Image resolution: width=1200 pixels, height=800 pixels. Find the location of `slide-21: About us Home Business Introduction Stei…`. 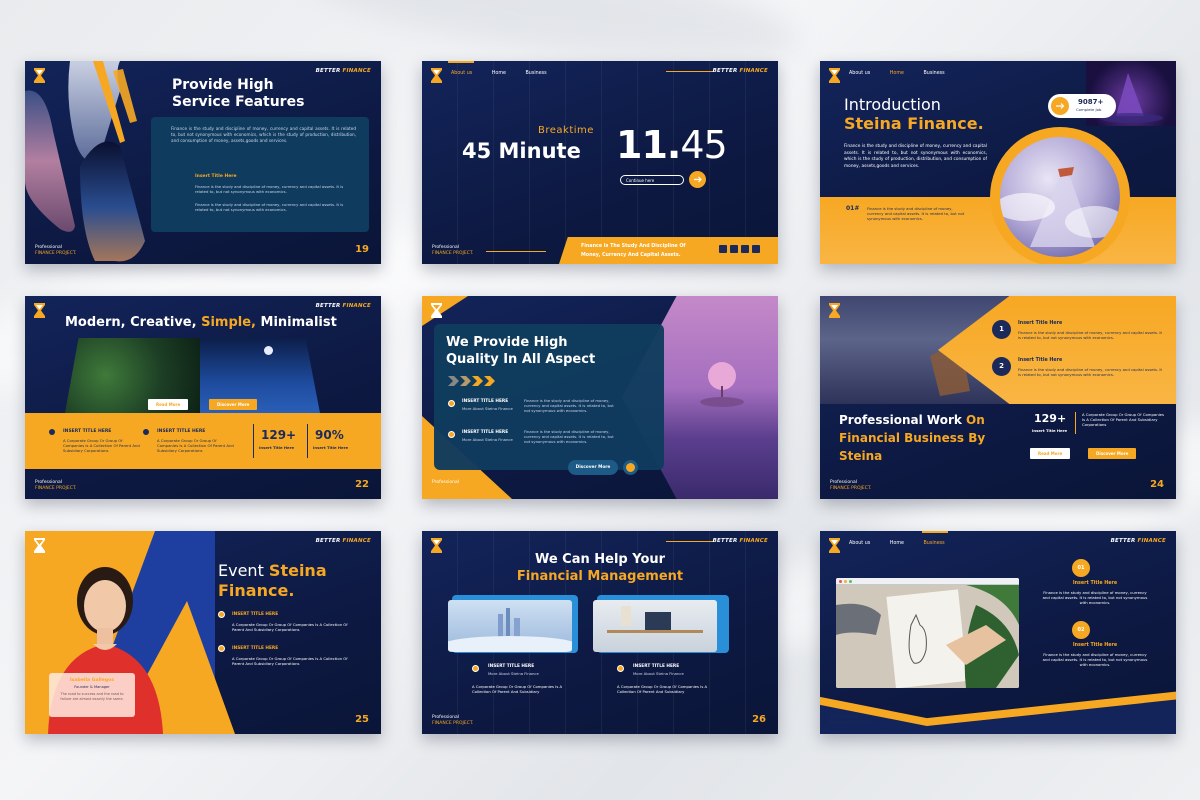

slide-21: About us Home Business Introduction Stei… is located at coordinates (998, 162).